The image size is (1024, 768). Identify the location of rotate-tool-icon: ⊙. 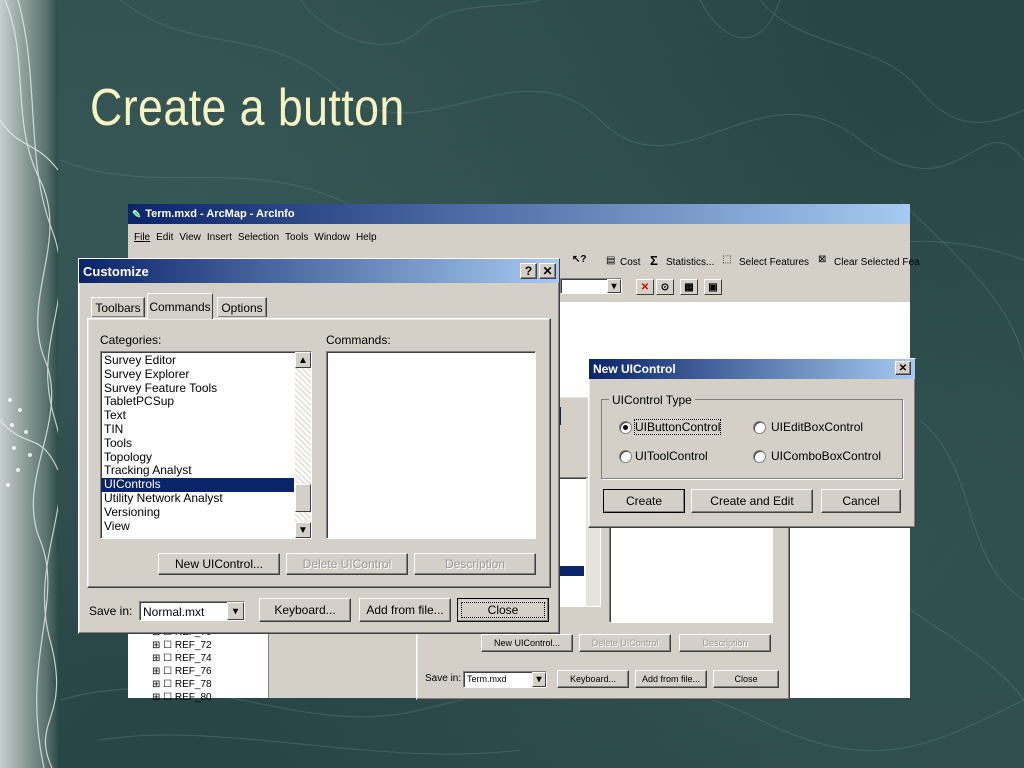
(665, 287).